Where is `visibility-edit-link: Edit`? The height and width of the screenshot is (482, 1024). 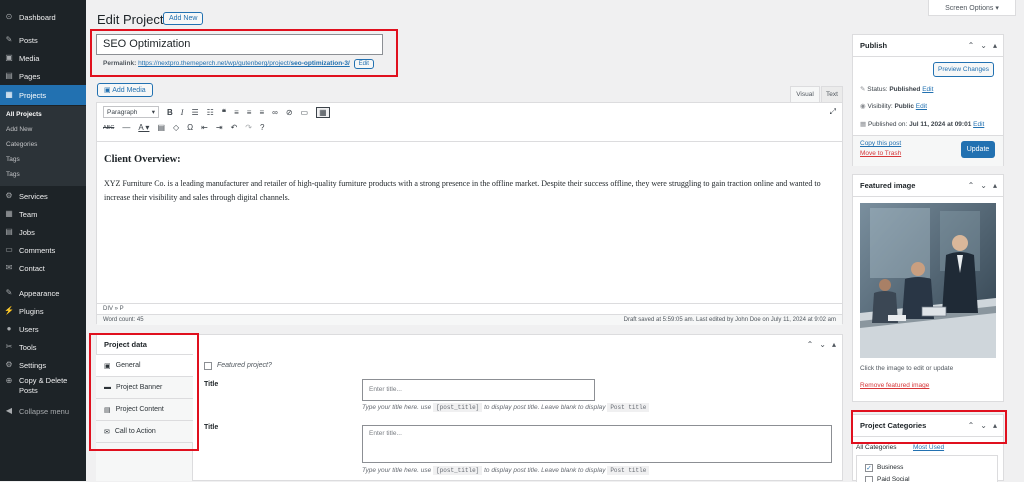
visibility-edit-link: Edit is located at coordinates (921, 106).